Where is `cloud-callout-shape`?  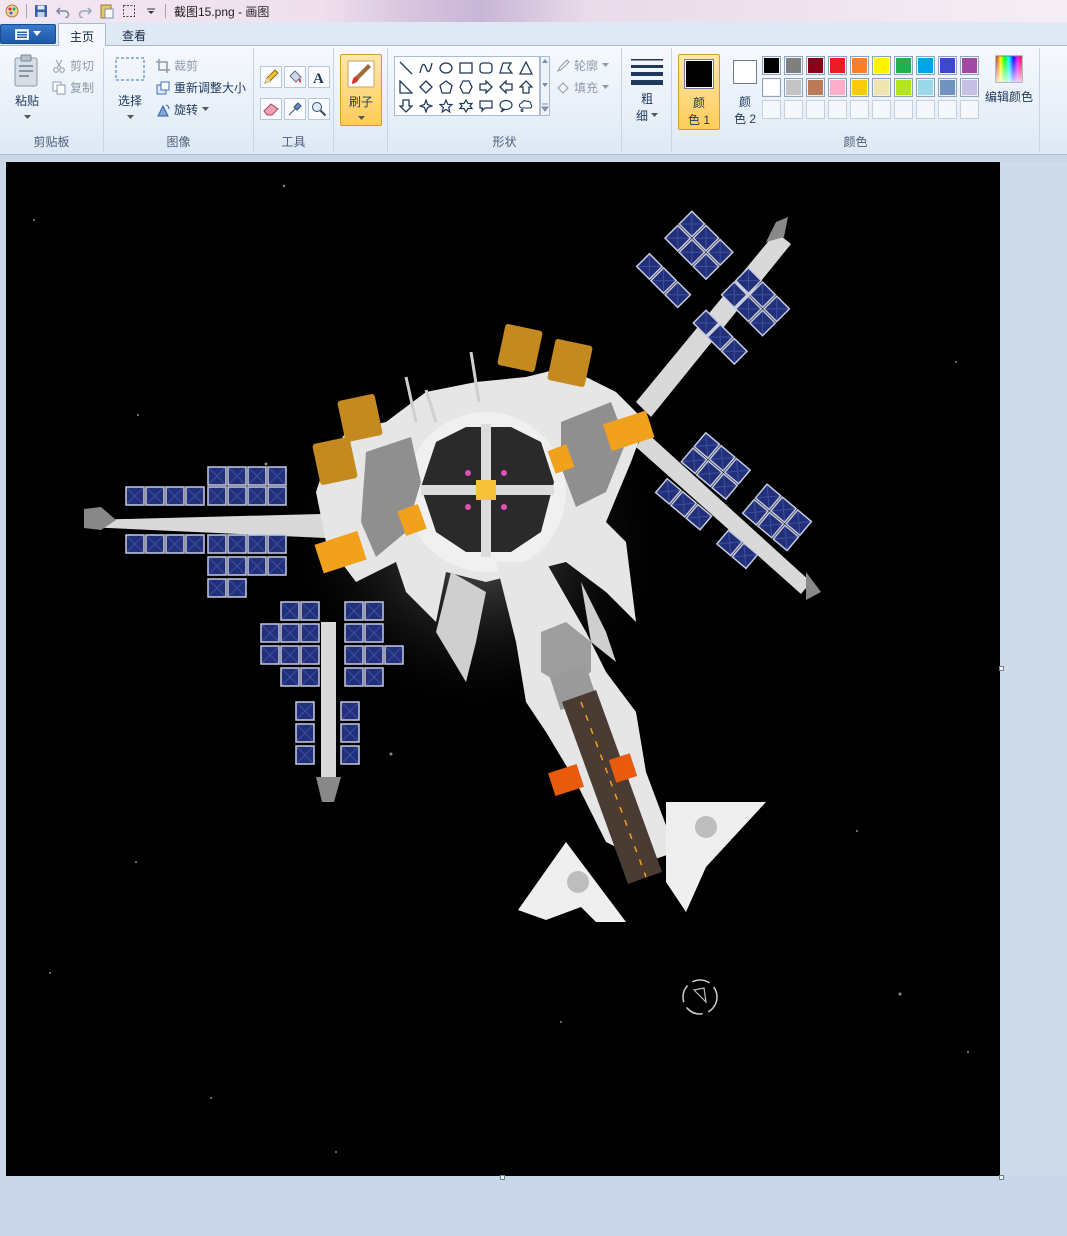 cloud-callout-shape is located at coordinates (526, 106).